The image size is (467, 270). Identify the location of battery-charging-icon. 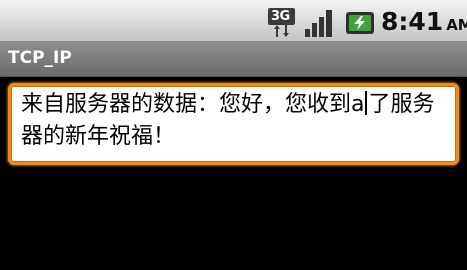
(361, 23).